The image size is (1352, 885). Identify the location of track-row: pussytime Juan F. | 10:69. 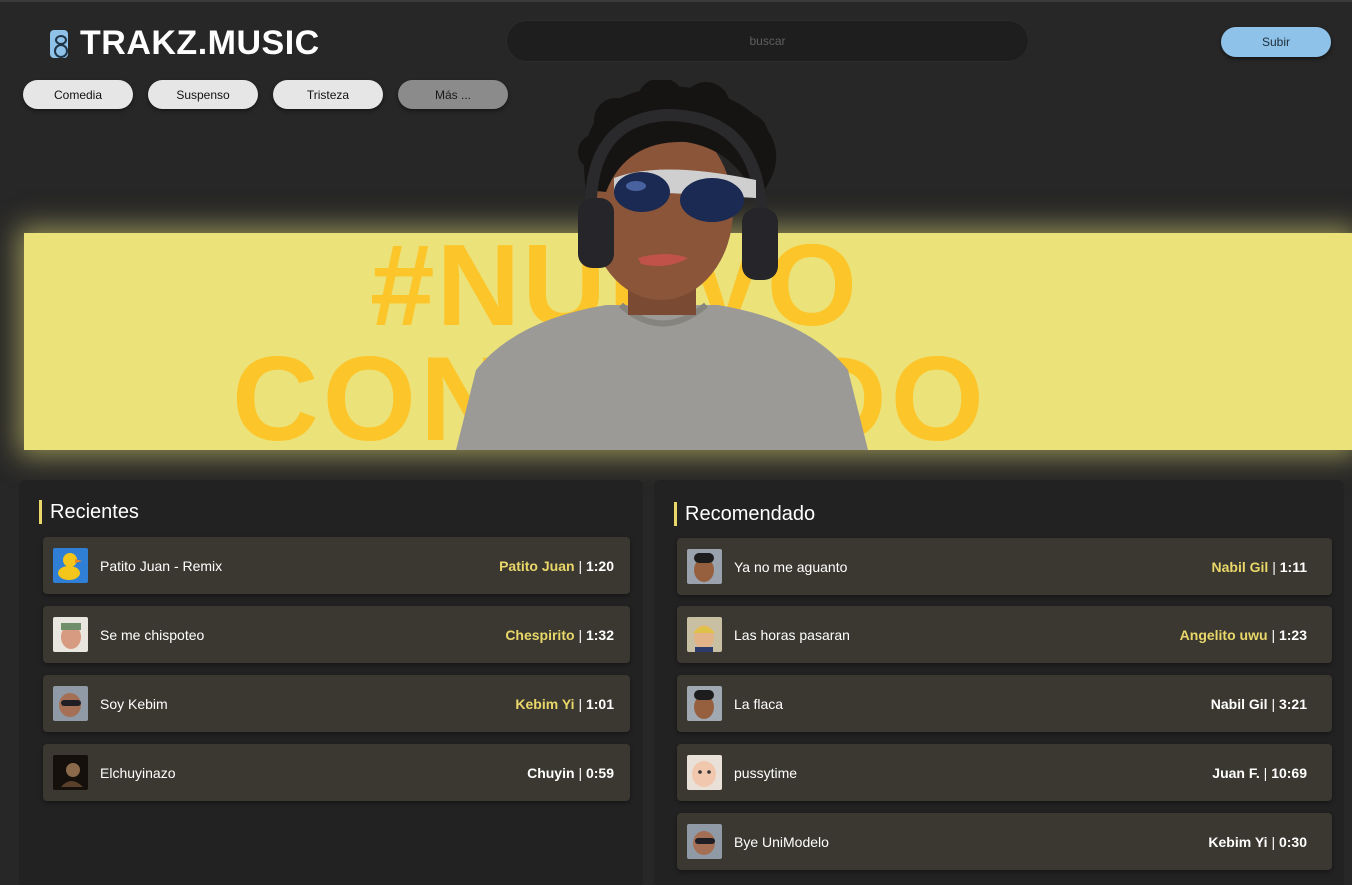
(1004, 772).